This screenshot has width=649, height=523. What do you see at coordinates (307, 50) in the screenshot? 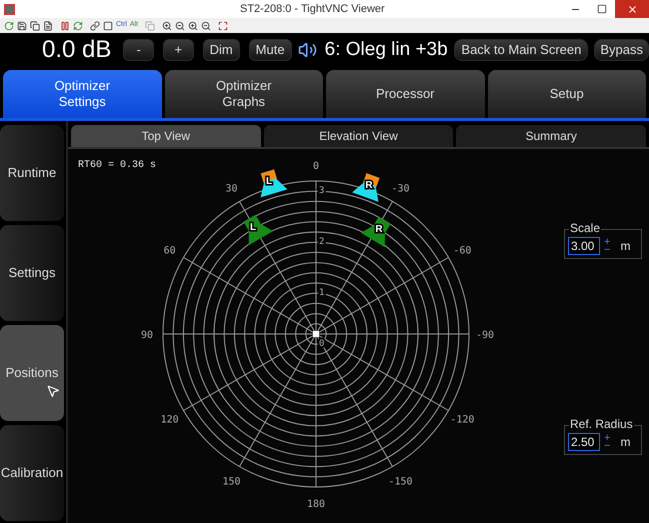
I see `speaker-icon` at bounding box center [307, 50].